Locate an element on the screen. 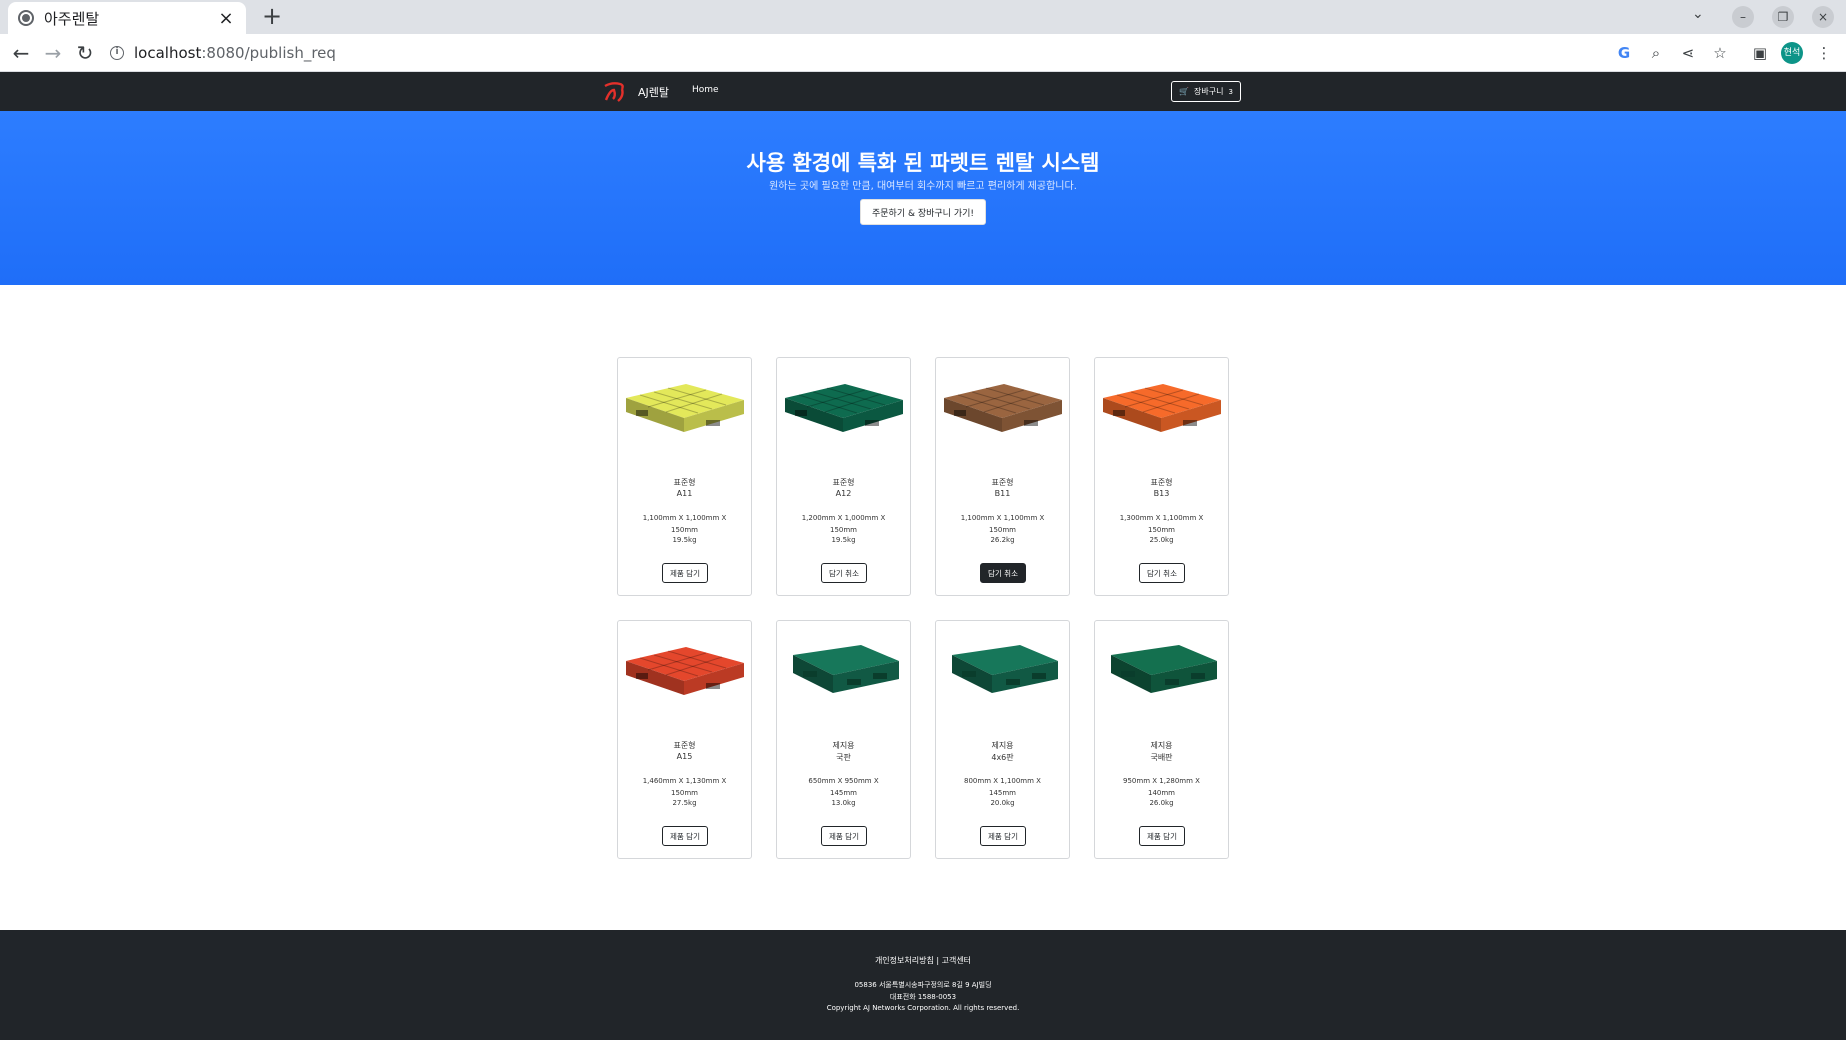 The image size is (1846, 1053). product-weight: 25.0kg is located at coordinates (1161, 540).